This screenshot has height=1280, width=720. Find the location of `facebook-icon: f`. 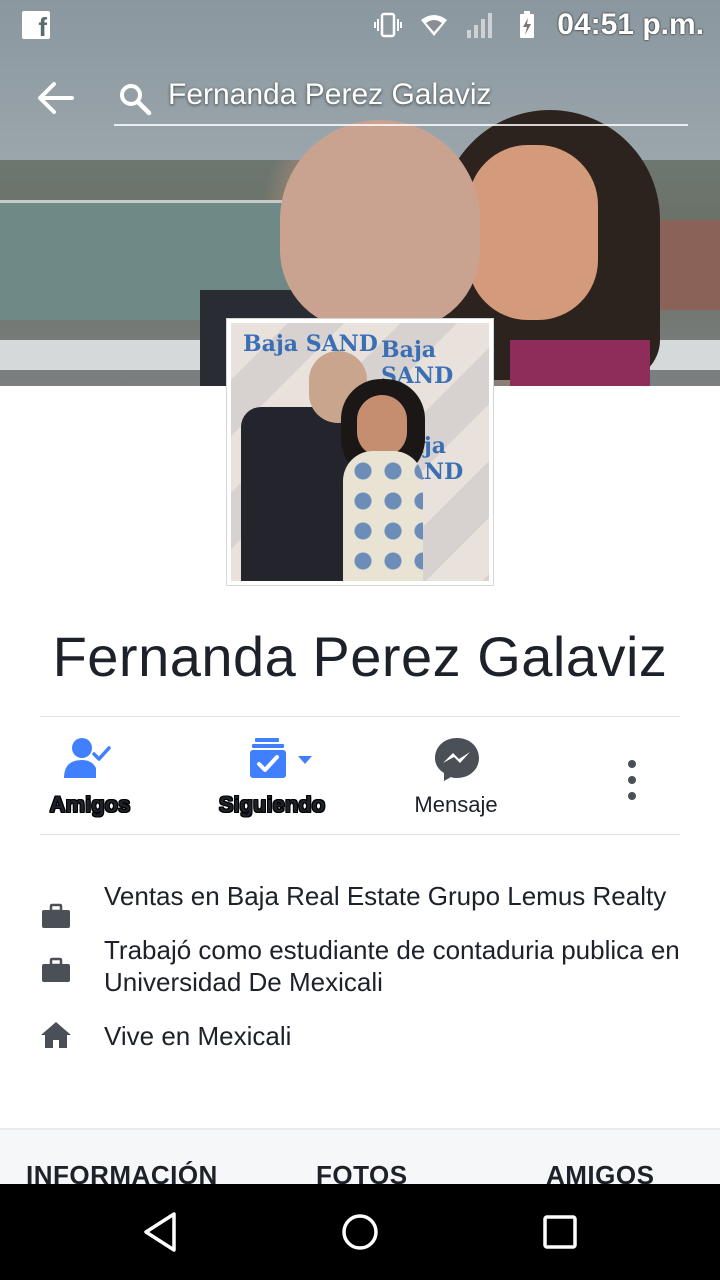

facebook-icon: f is located at coordinates (36, 26).